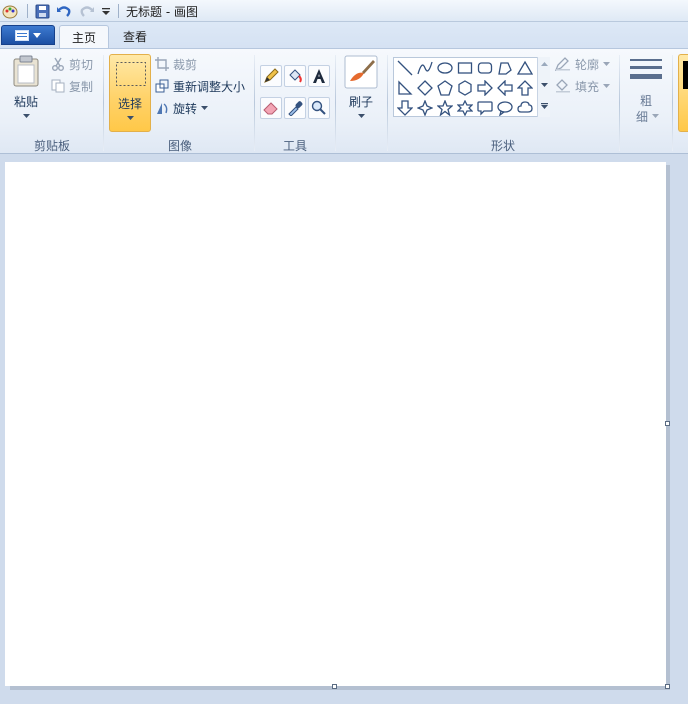  I want to click on file-menu-button, so click(28, 35).